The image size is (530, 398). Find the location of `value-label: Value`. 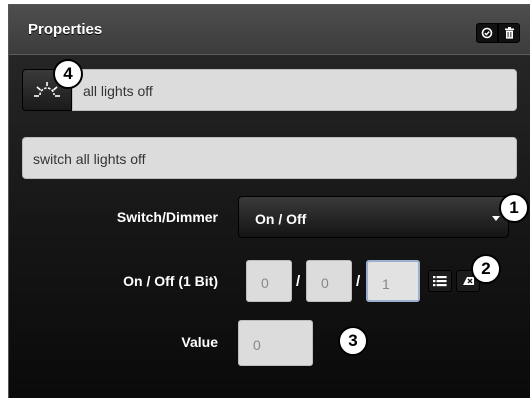

value-label: Value is located at coordinates (199, 342).